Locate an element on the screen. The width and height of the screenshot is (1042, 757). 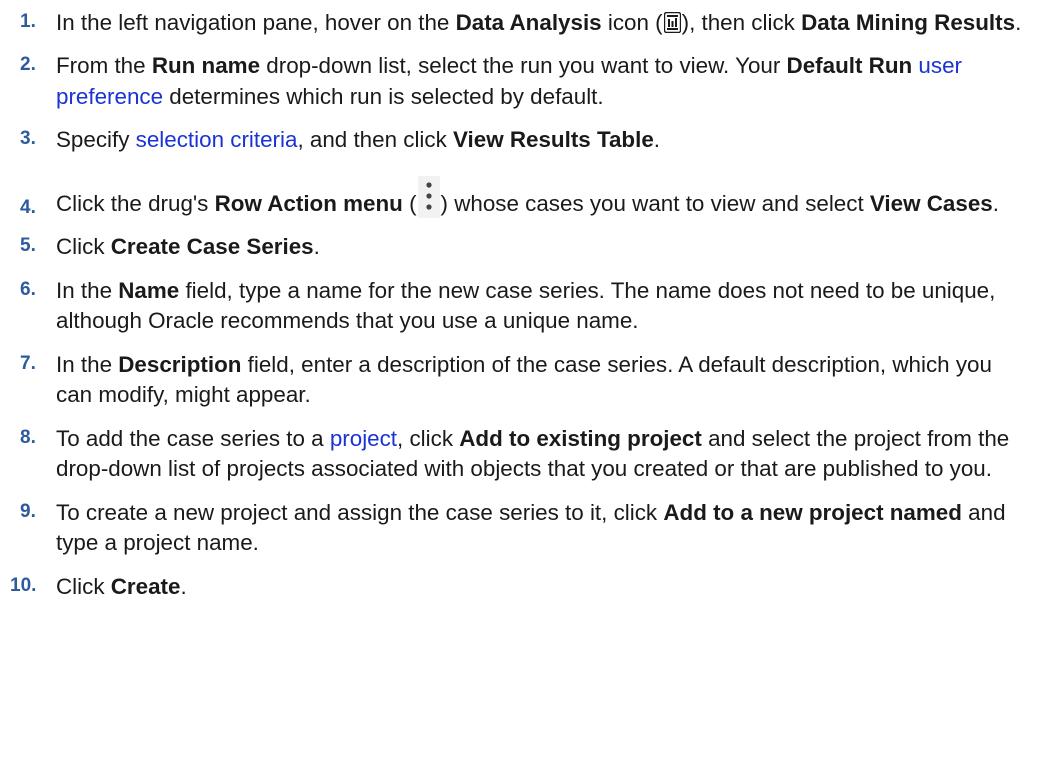
step-number: 3. is located at coordinates (28, 139).